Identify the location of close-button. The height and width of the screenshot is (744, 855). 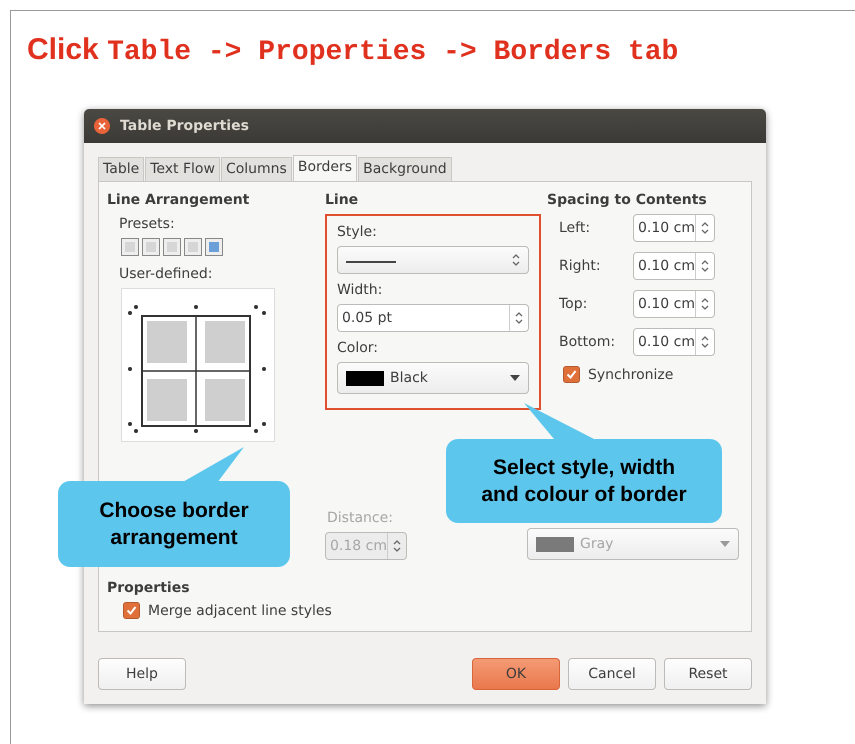
(102, 126).